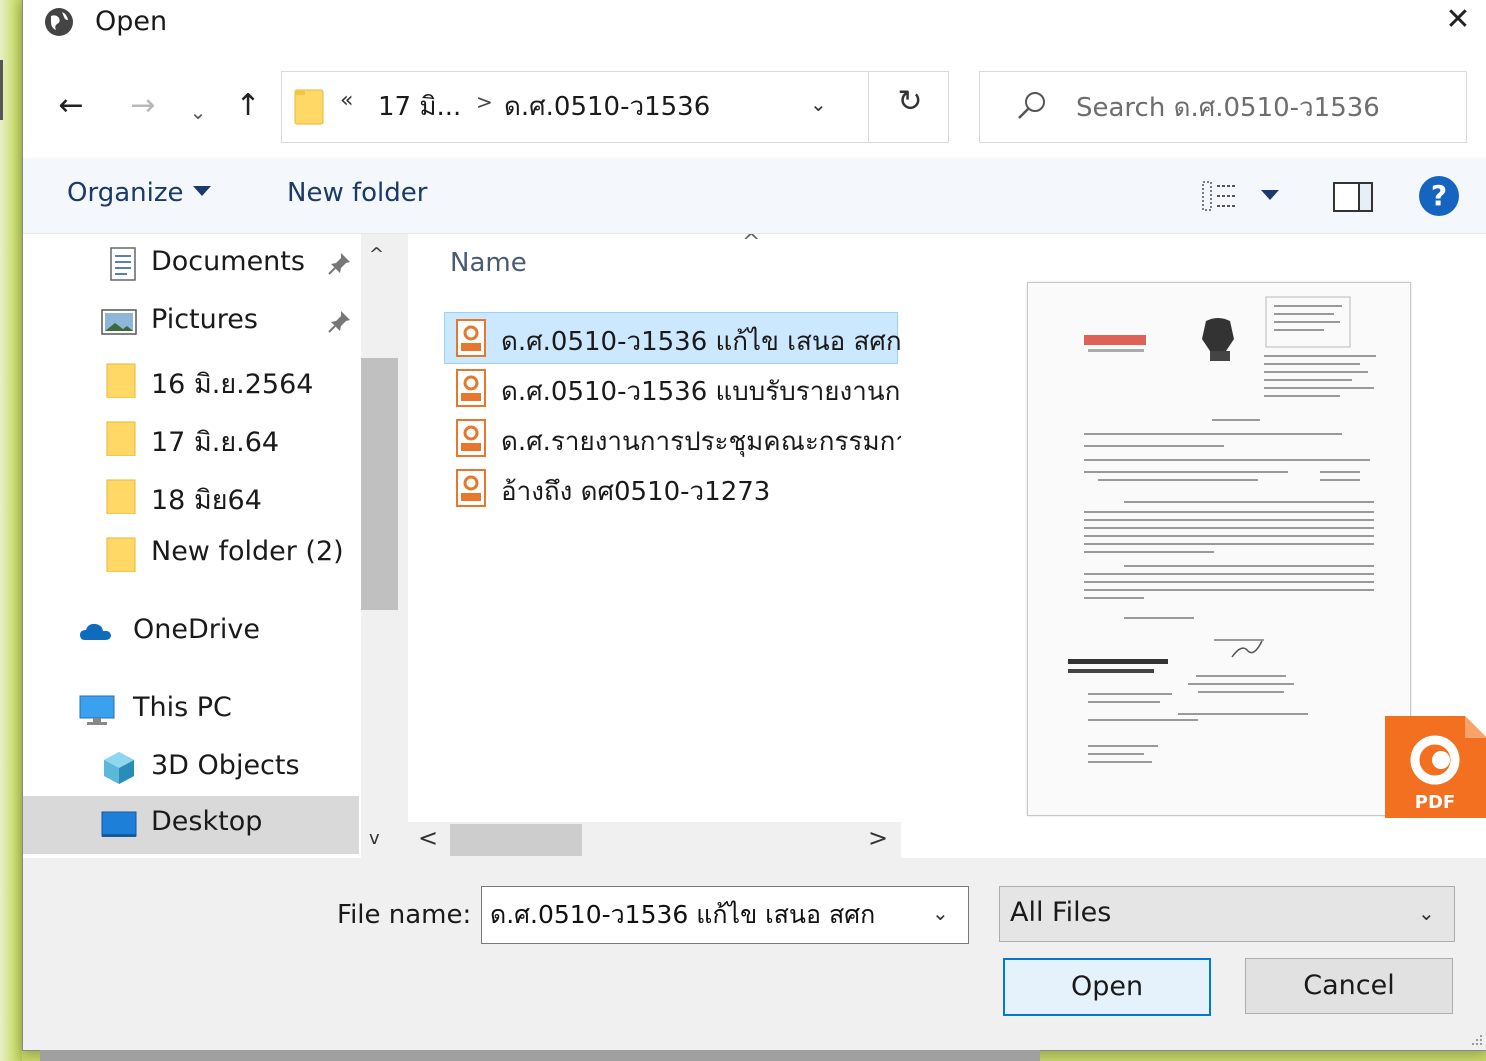 This screenshot has width=1486, height=1061. What do you see at coordinates (131, 21) in the screenshot?
I see `window-title: Open` at bounding box center [131, 21].